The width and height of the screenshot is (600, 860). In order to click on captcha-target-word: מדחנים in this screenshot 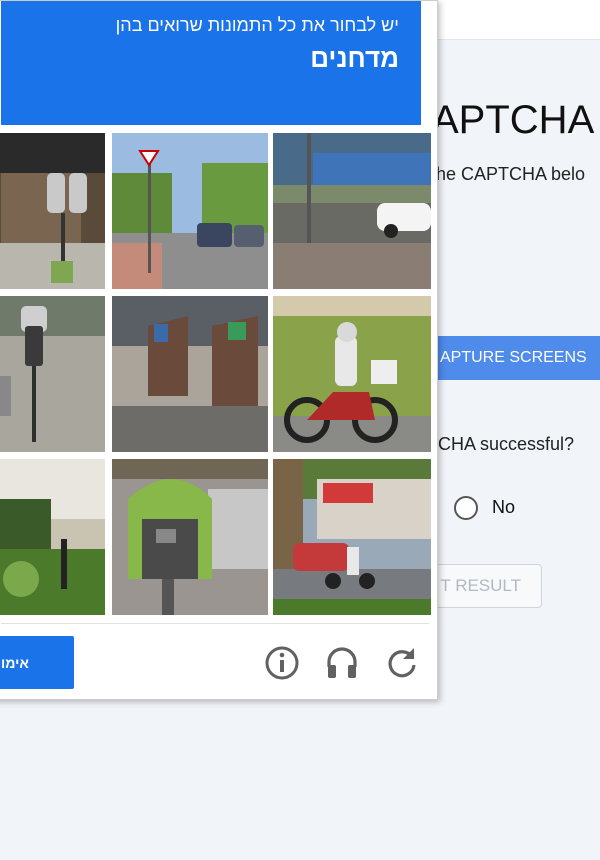, I will do `click(354, 58)`.